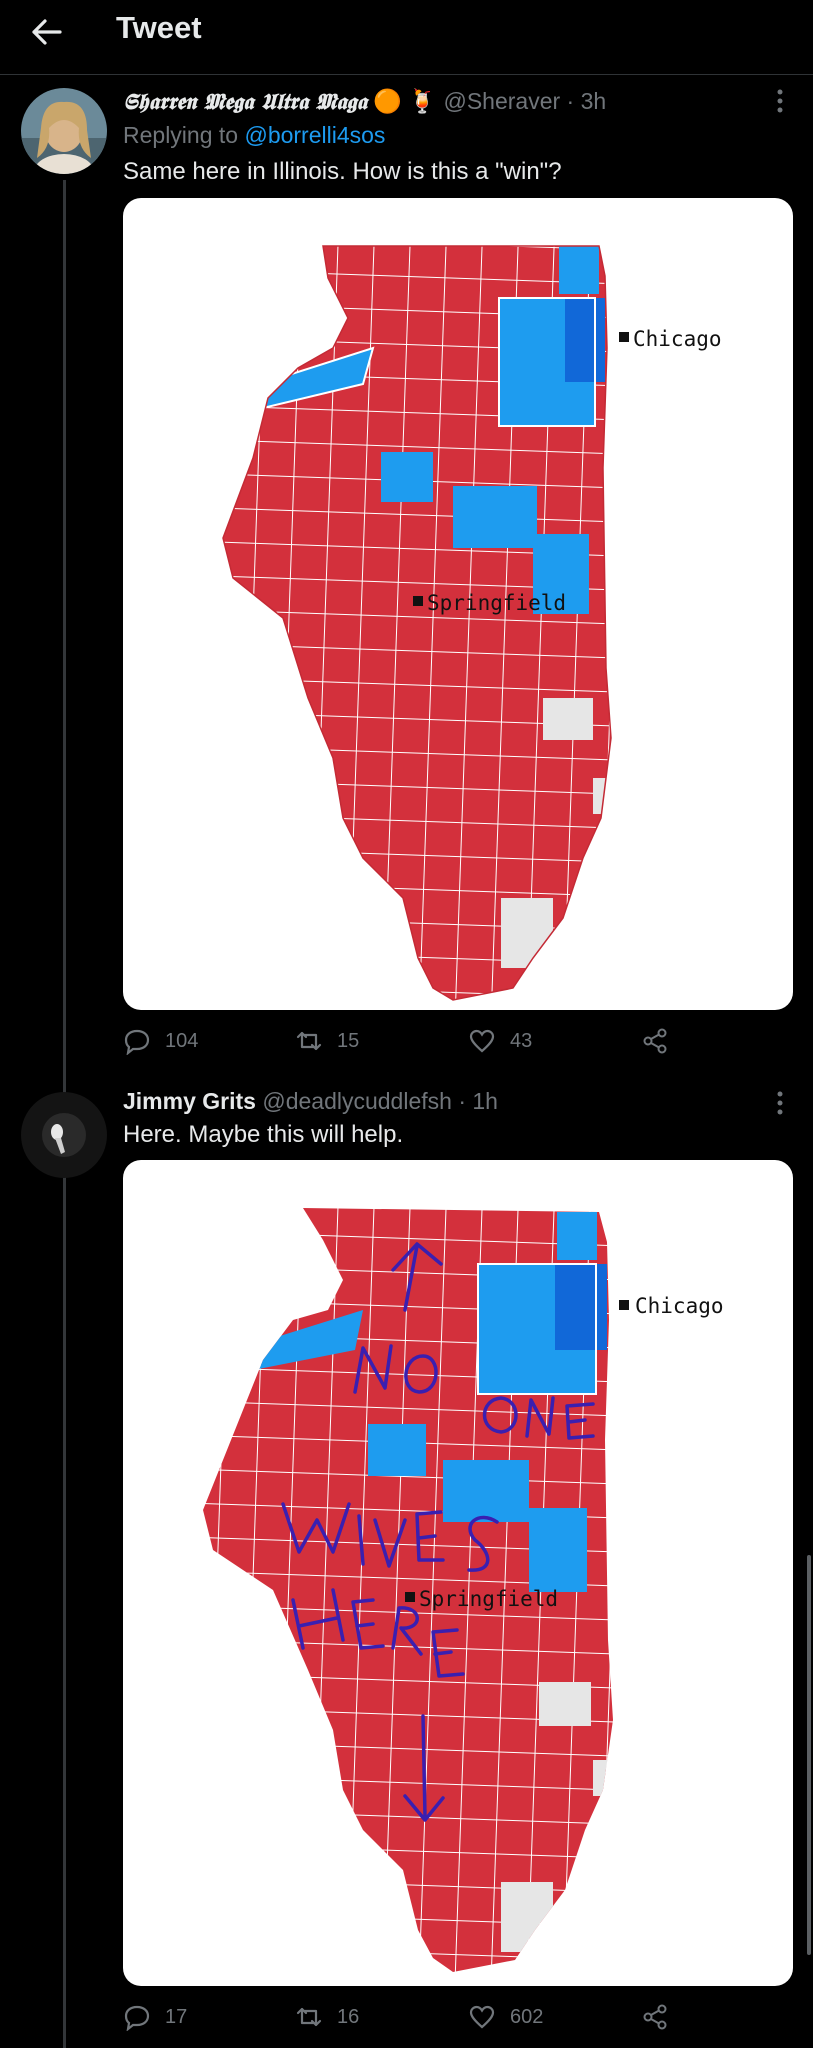 The image size is (813, 2048). What do you see at coordinates (314, 135) in the screenshot?
I see `reply-target-link: @borrelli4sos` at bounding box center [314, 135].